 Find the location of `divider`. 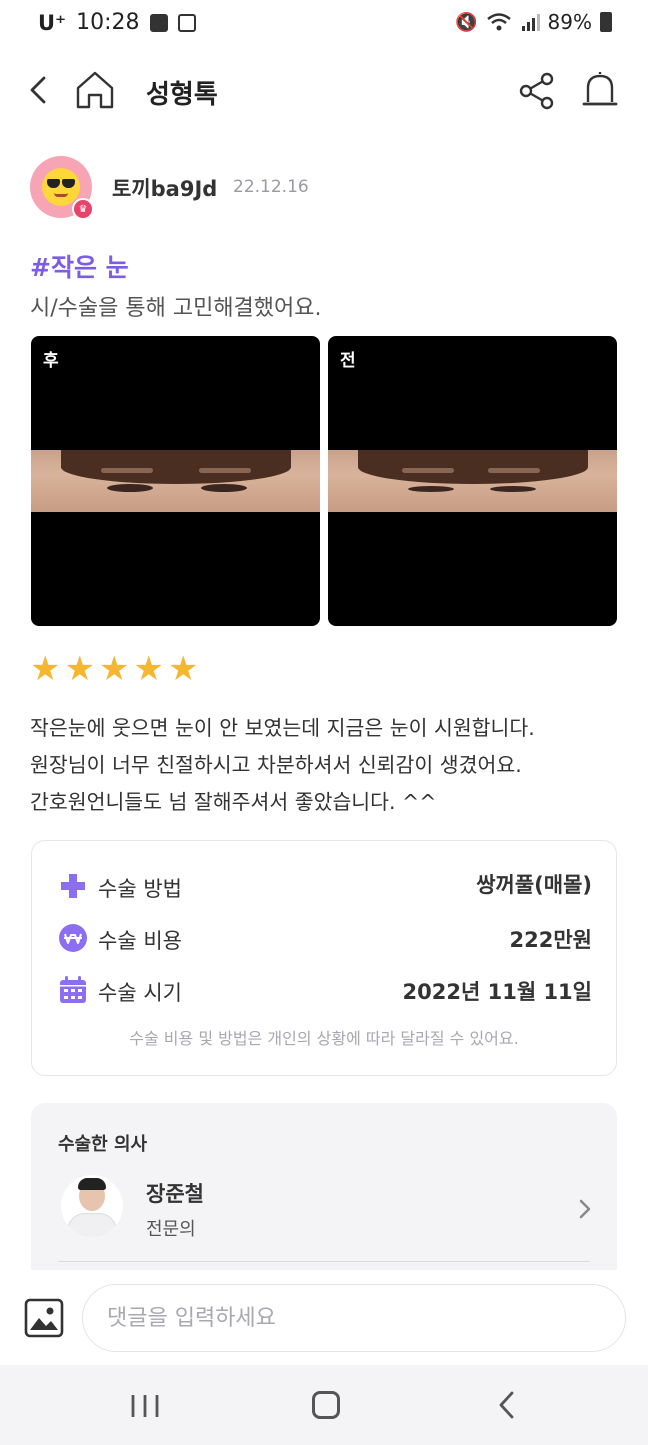

divider is located at coordinates (324, 1261).